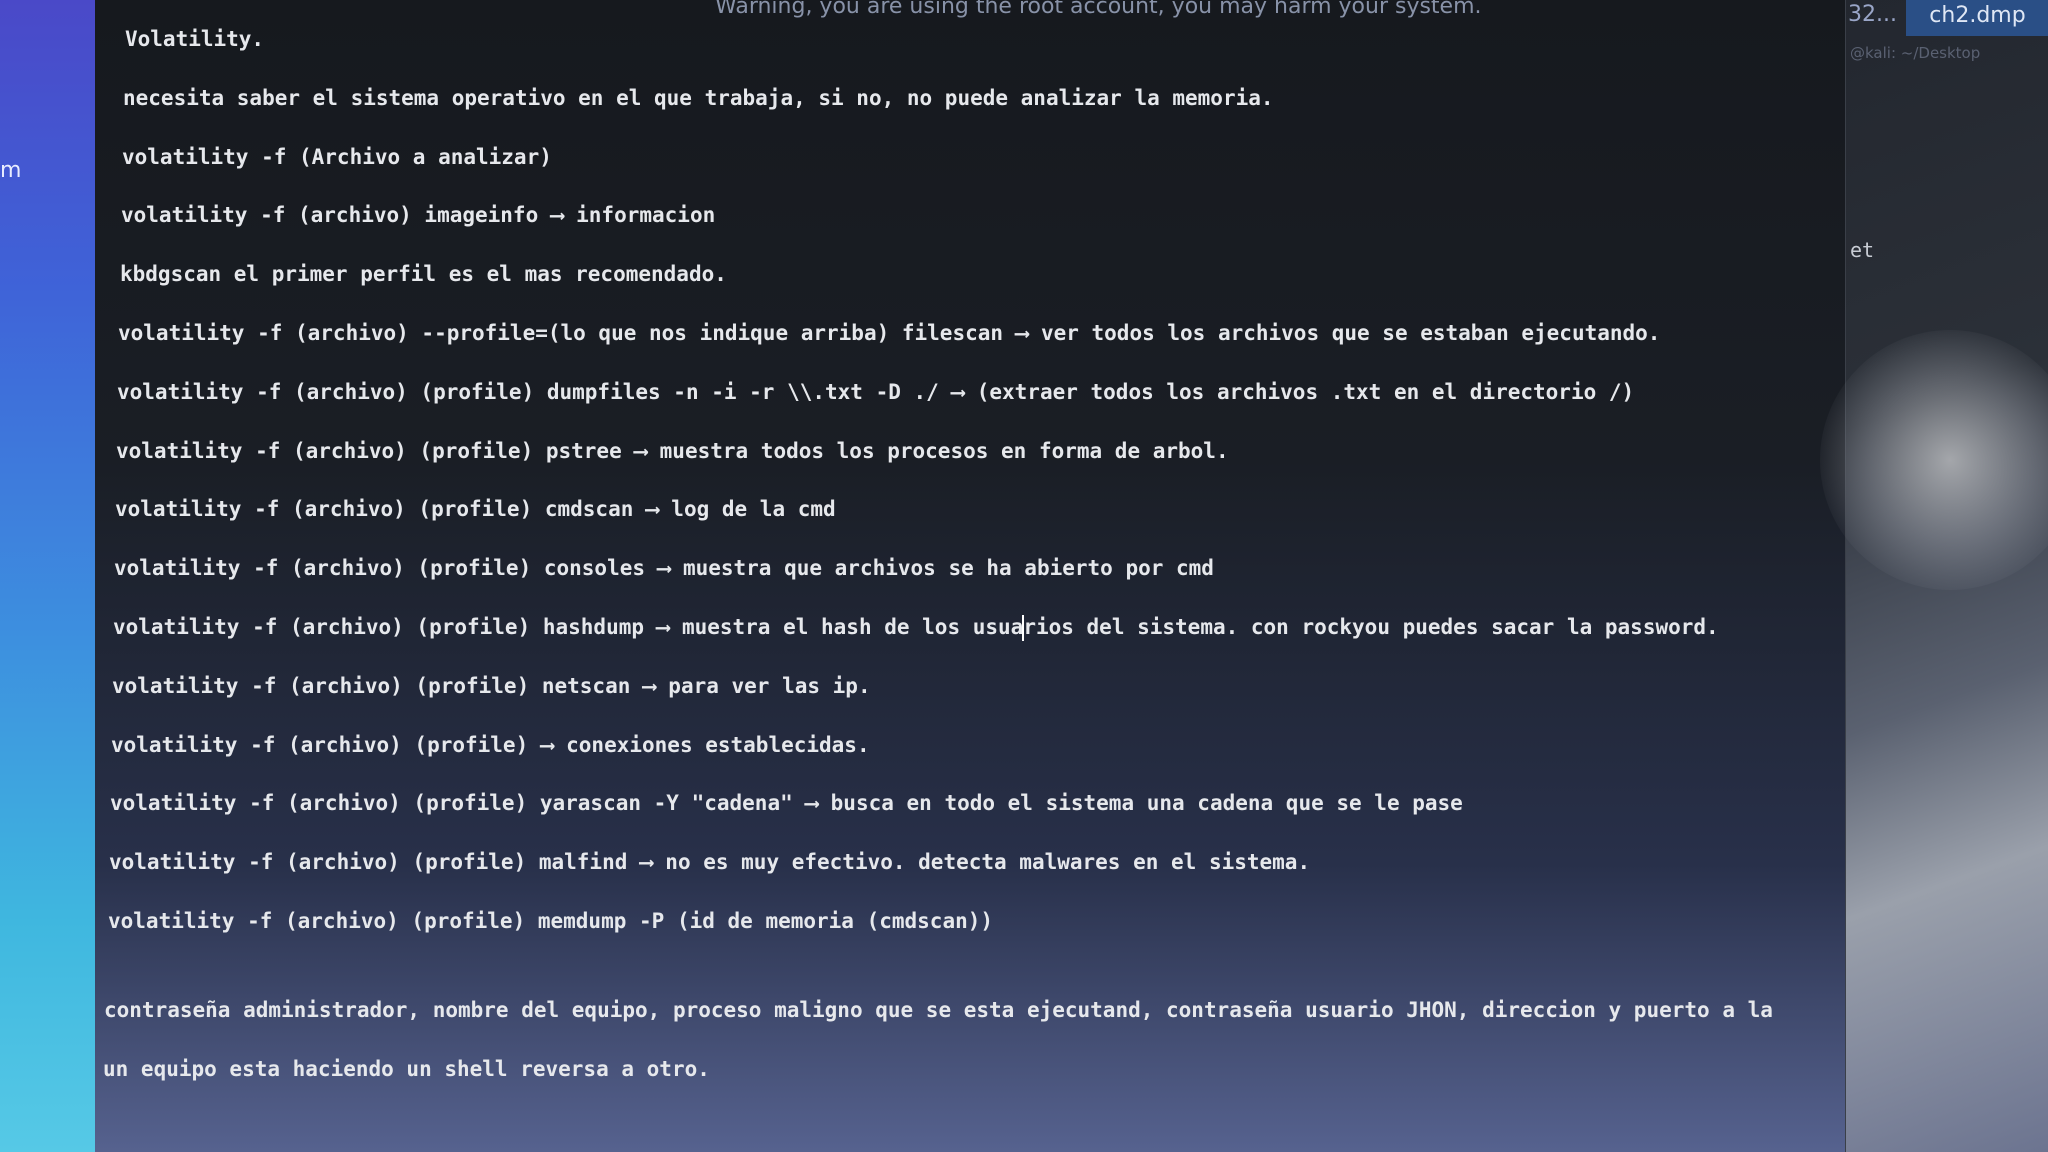 Image resolution: width=2048 pixels, height=1152 pixels. Describe the element at coordinates (47, 576) in the screenshot. I see `desktop-background: m` at that location.